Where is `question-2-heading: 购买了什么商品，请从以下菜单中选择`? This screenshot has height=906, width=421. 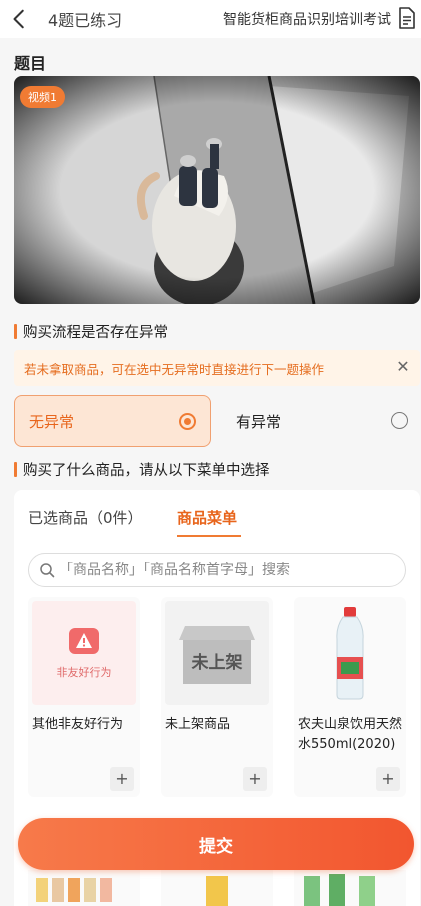
question-2-heading: 购买了什么商品，请从以下菜单中选择 is located at coordinates (142, 469).